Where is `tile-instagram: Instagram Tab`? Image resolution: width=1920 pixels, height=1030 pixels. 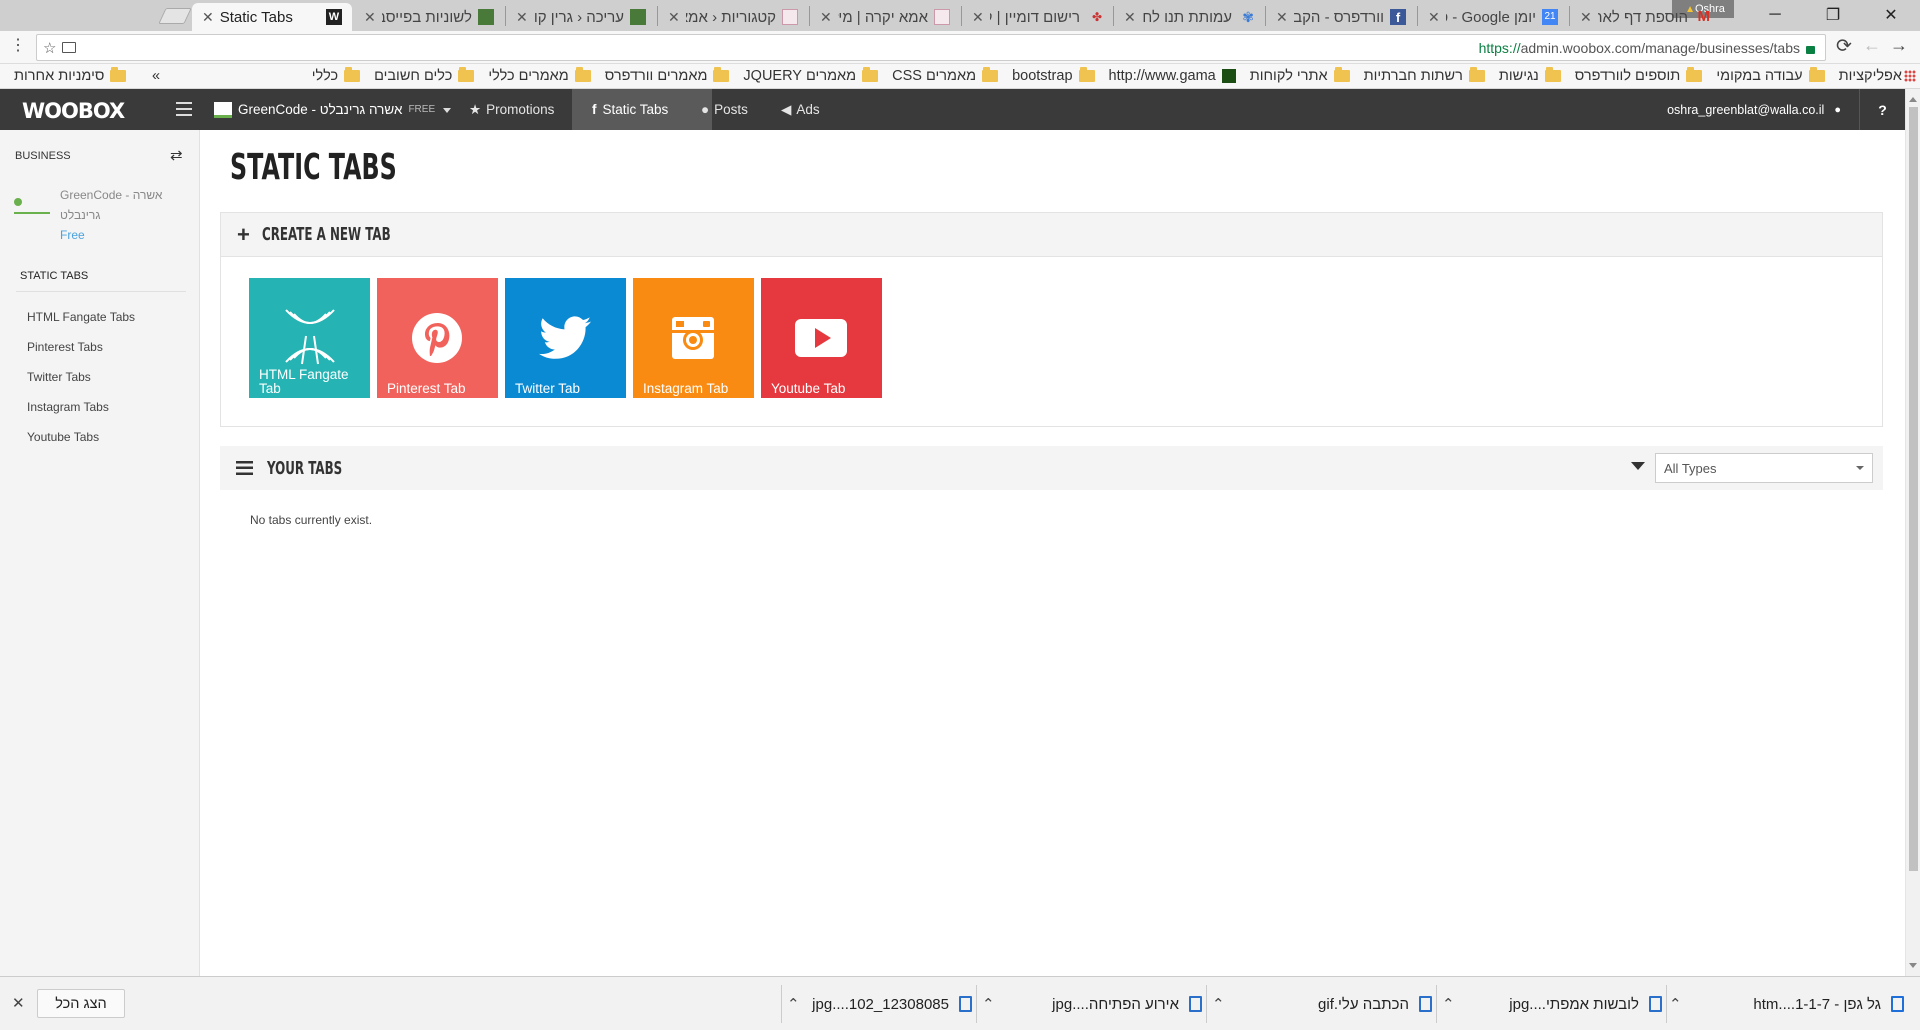 tile-instagram: Instagram Tab is located at coordinates (693, 338).